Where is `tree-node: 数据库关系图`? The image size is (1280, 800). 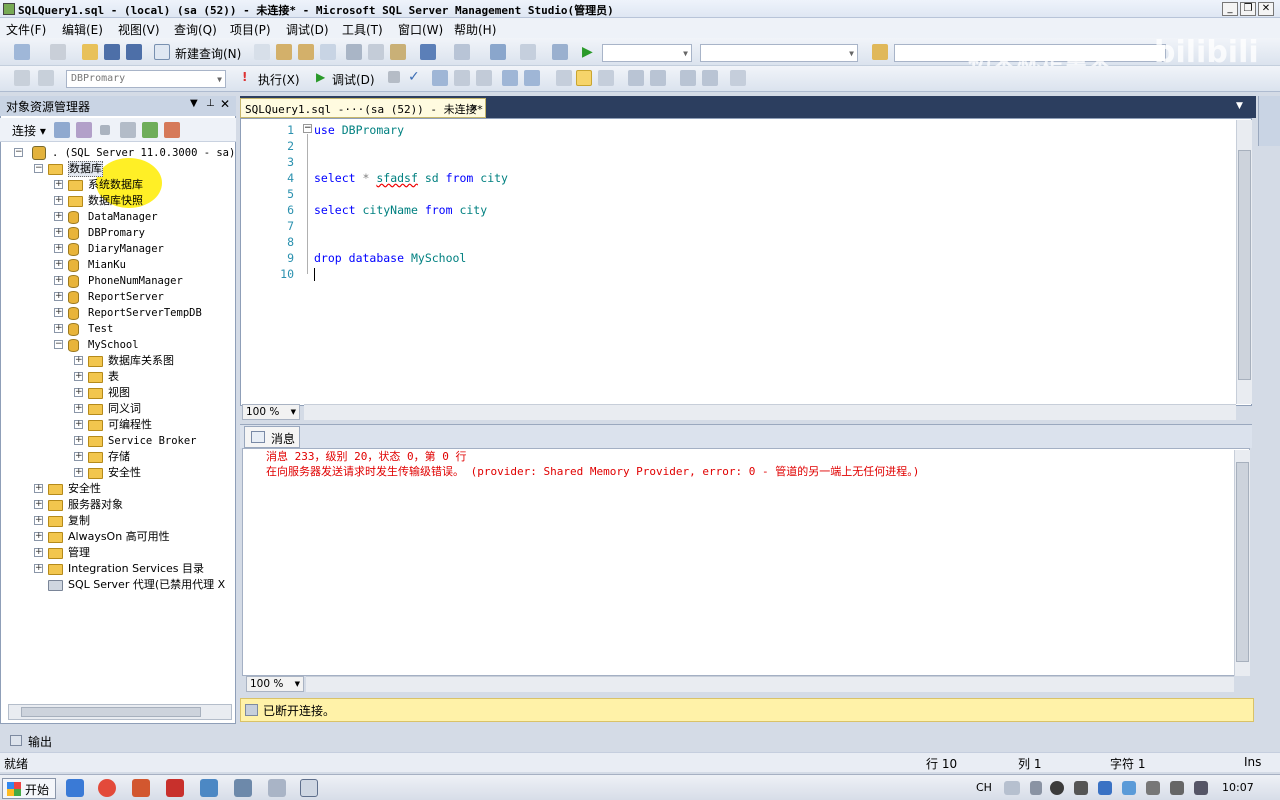
tree-node: 数据库关系图 is located at coordinates (141, 361).